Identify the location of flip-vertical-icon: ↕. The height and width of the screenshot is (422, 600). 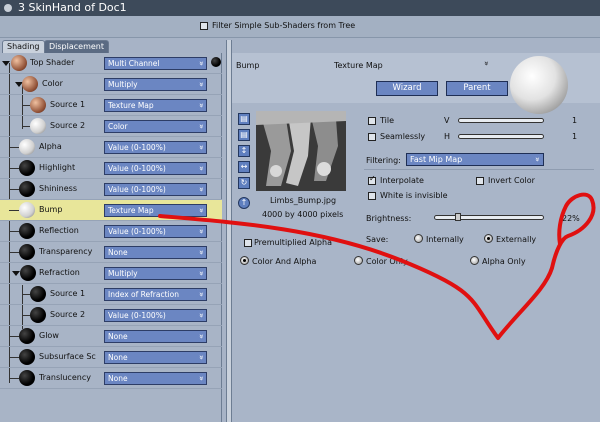
(244, 151).